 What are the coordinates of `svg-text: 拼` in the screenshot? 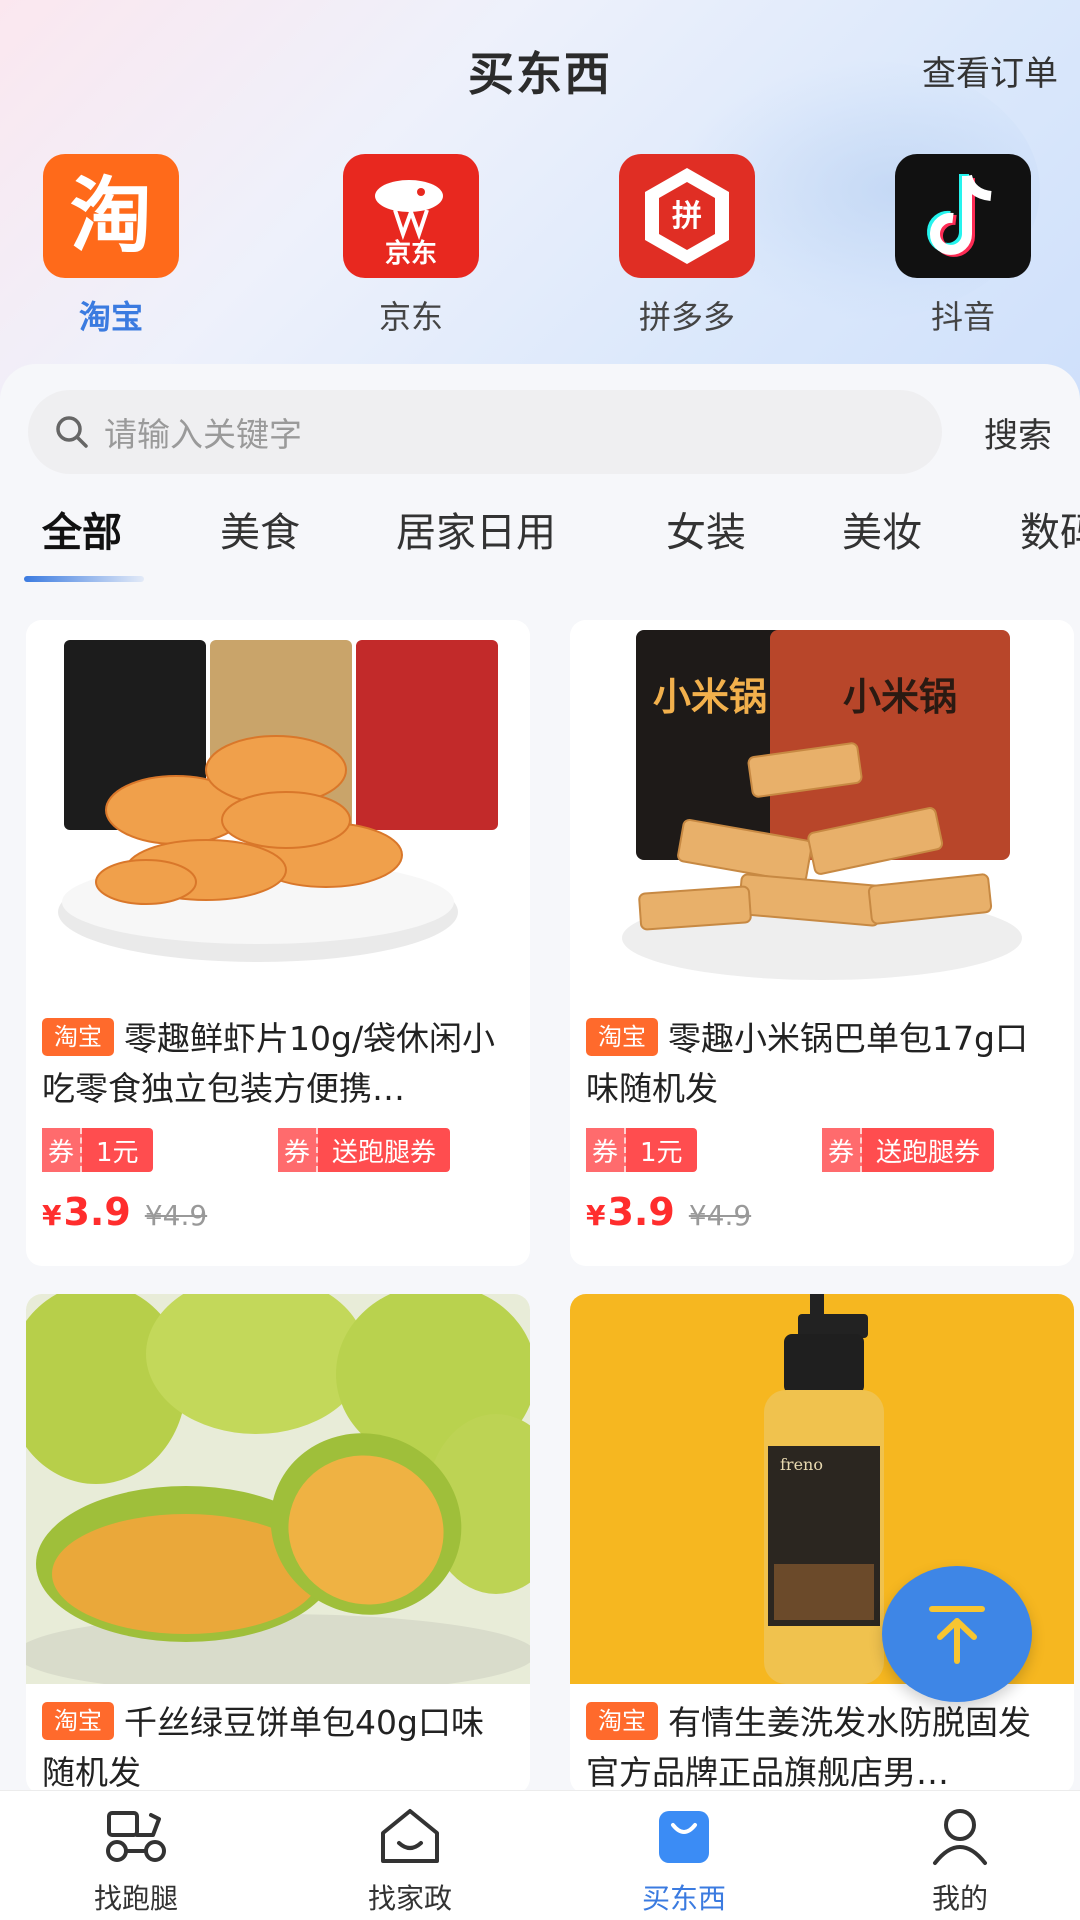 It's located at (687, 216).